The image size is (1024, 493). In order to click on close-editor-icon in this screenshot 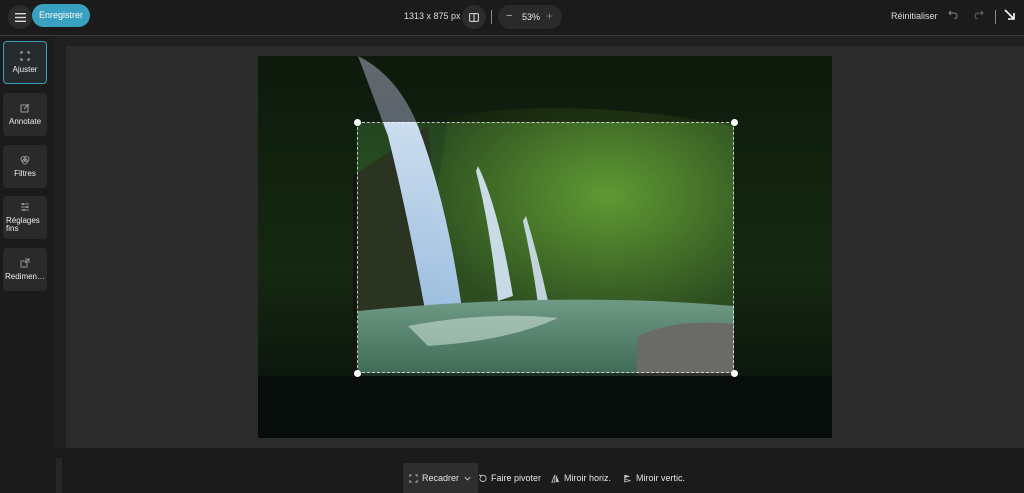, I will do `click(1010, 15)`.